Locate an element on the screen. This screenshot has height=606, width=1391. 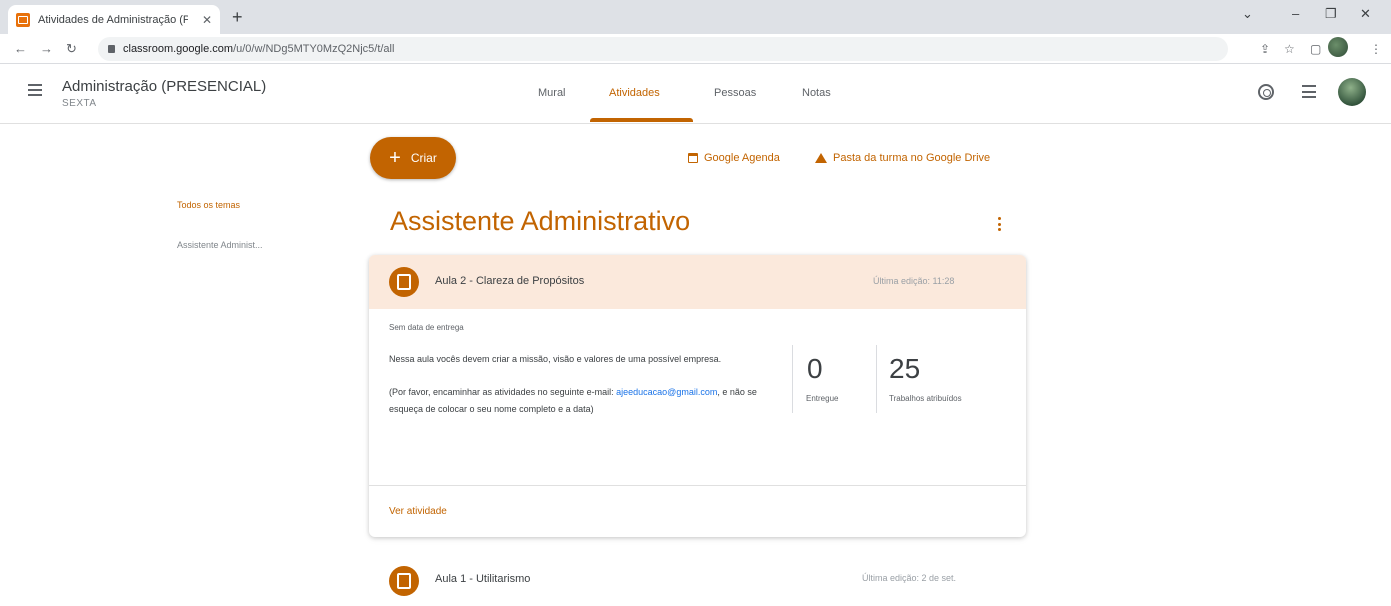
browser-tab-title: Atividades de Administração (PI is located at coordinates (113, 19).